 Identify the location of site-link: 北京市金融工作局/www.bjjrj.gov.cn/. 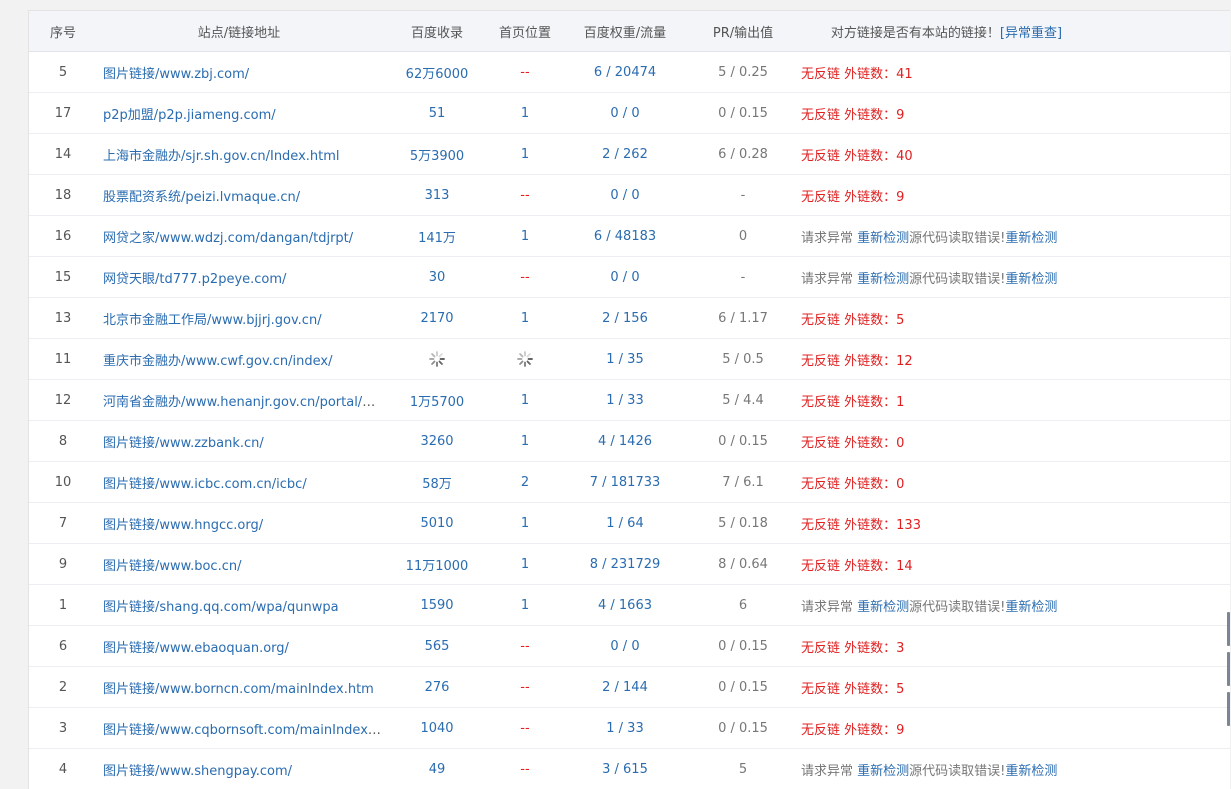
(212, 320).